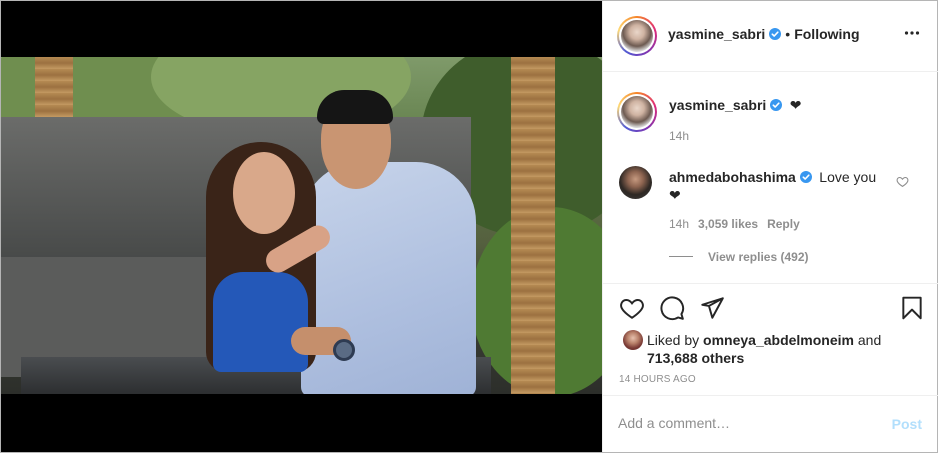  Describe the element at coordinates (675, 195) in the screenshot. I see `comment-heart: ❤` at that location.